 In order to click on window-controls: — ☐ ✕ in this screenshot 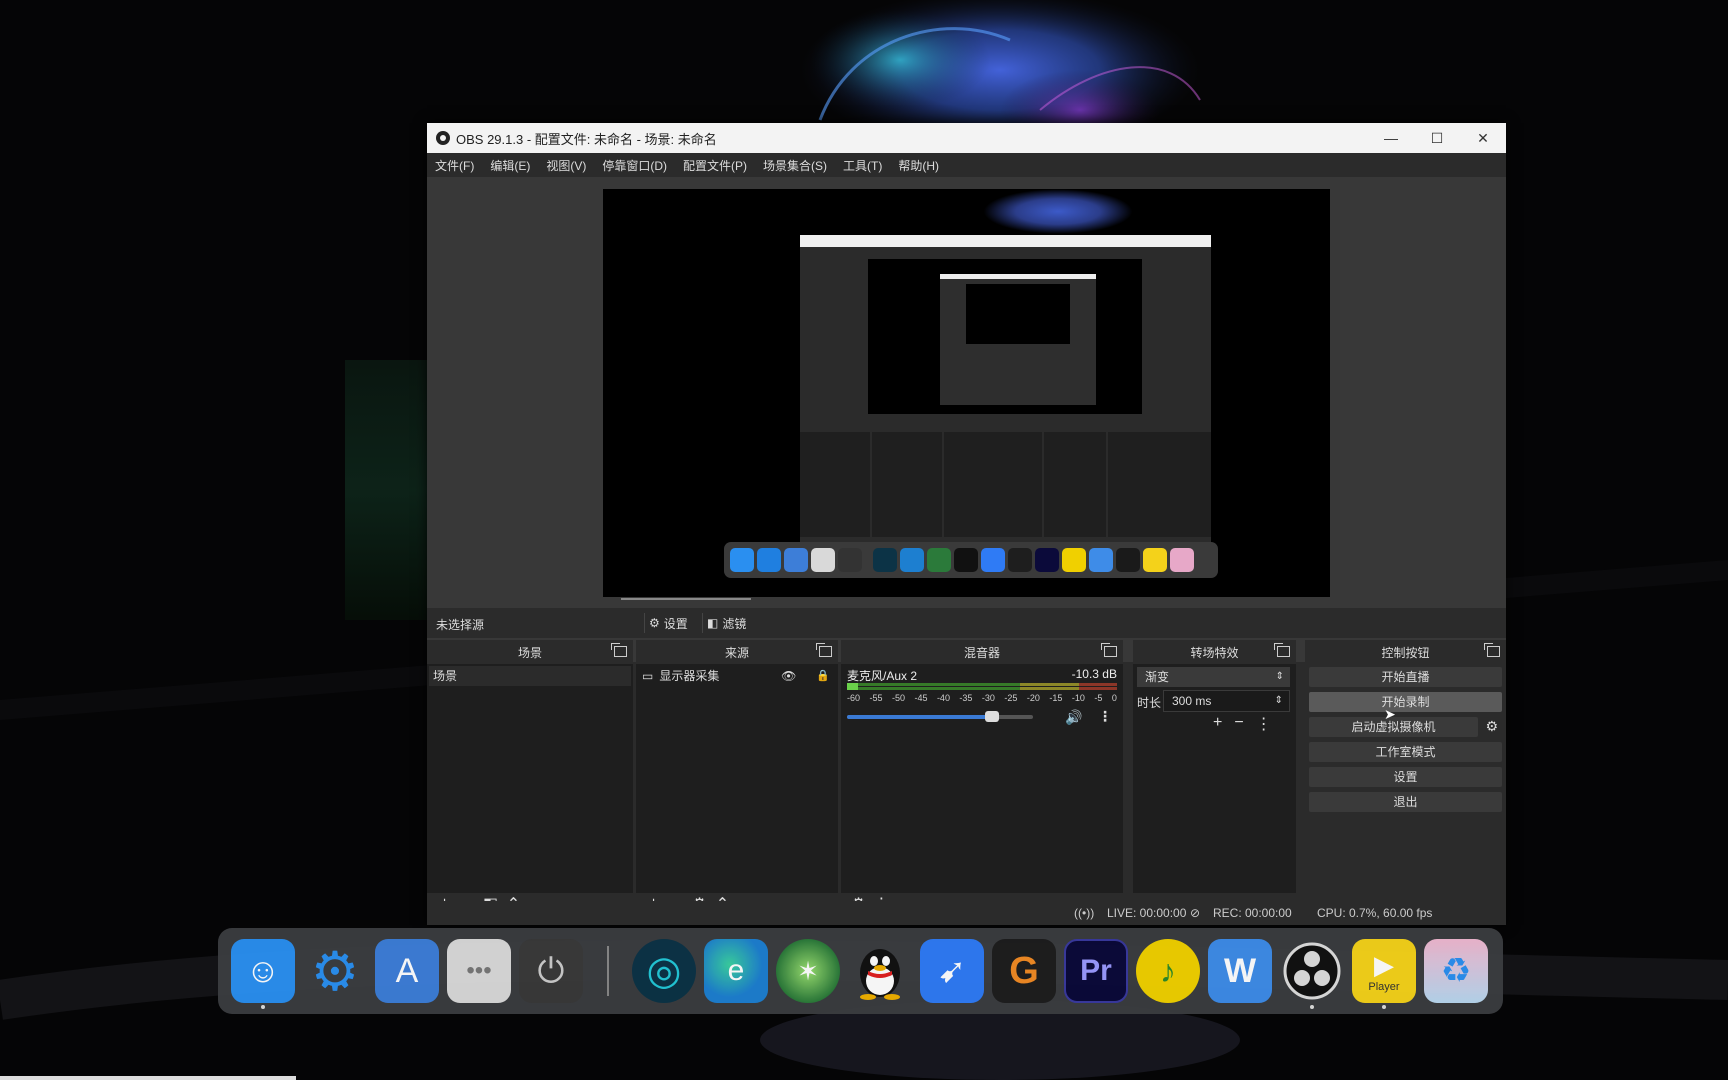, I will do `click(1437, 138)`.